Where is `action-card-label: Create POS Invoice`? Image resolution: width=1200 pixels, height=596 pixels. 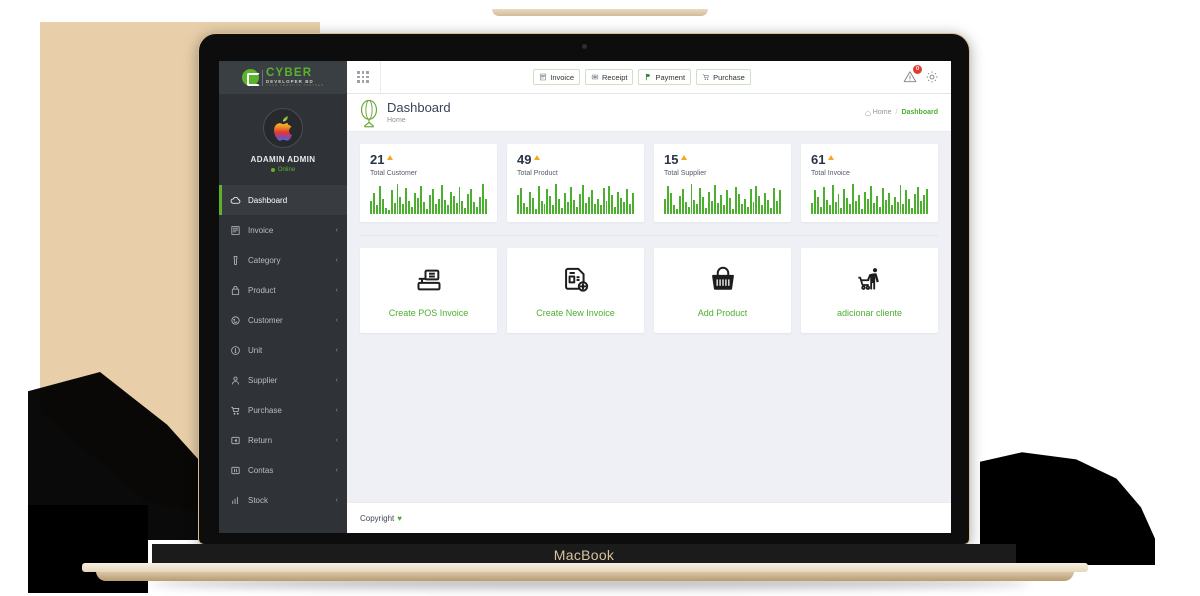
action-card-label: Create POS Invoice is located at coordinates (428, 313).